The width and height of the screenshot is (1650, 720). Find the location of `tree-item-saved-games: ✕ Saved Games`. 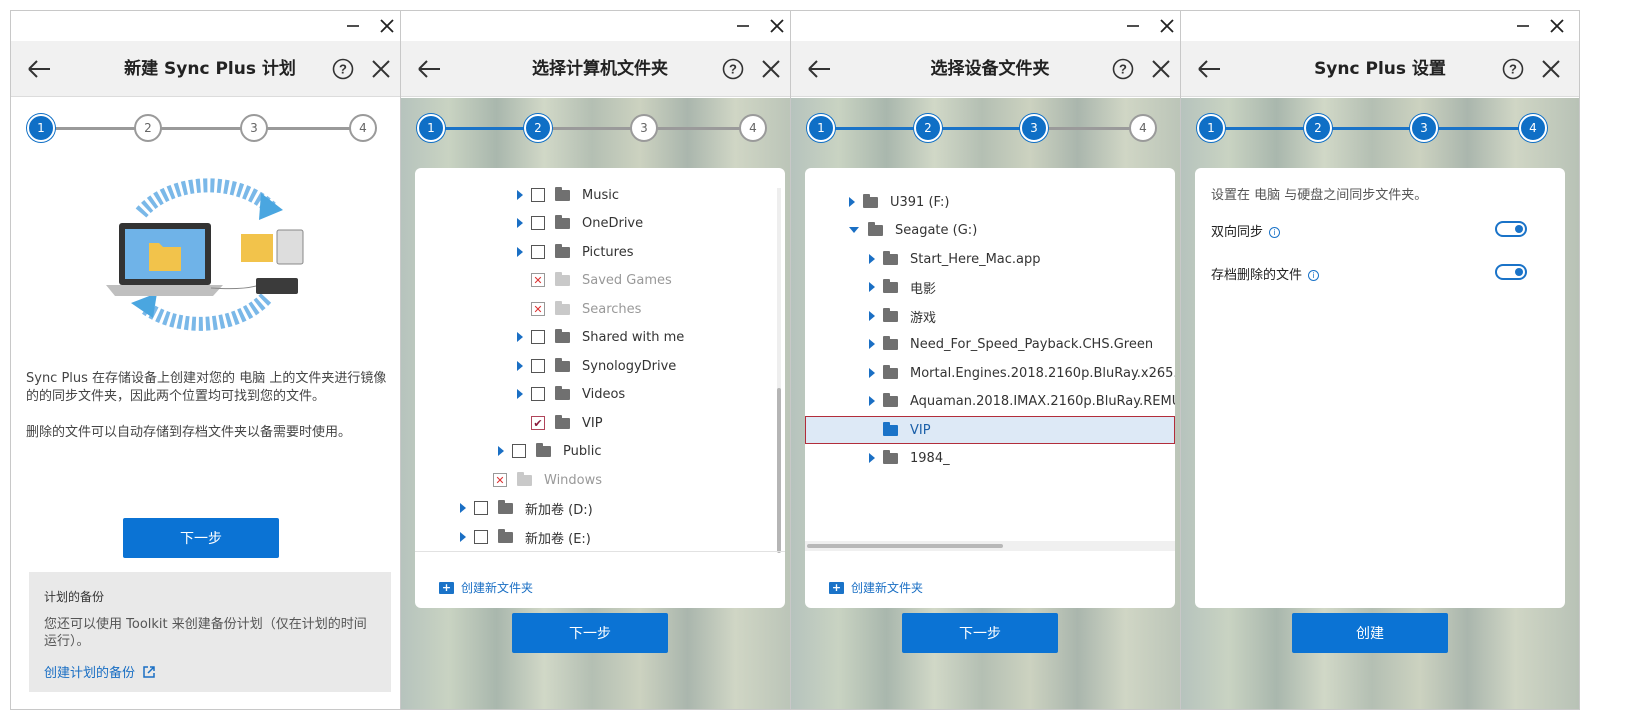

tree-item-saved-games: ✕ Saved Games is located at coordinates (594, 280).